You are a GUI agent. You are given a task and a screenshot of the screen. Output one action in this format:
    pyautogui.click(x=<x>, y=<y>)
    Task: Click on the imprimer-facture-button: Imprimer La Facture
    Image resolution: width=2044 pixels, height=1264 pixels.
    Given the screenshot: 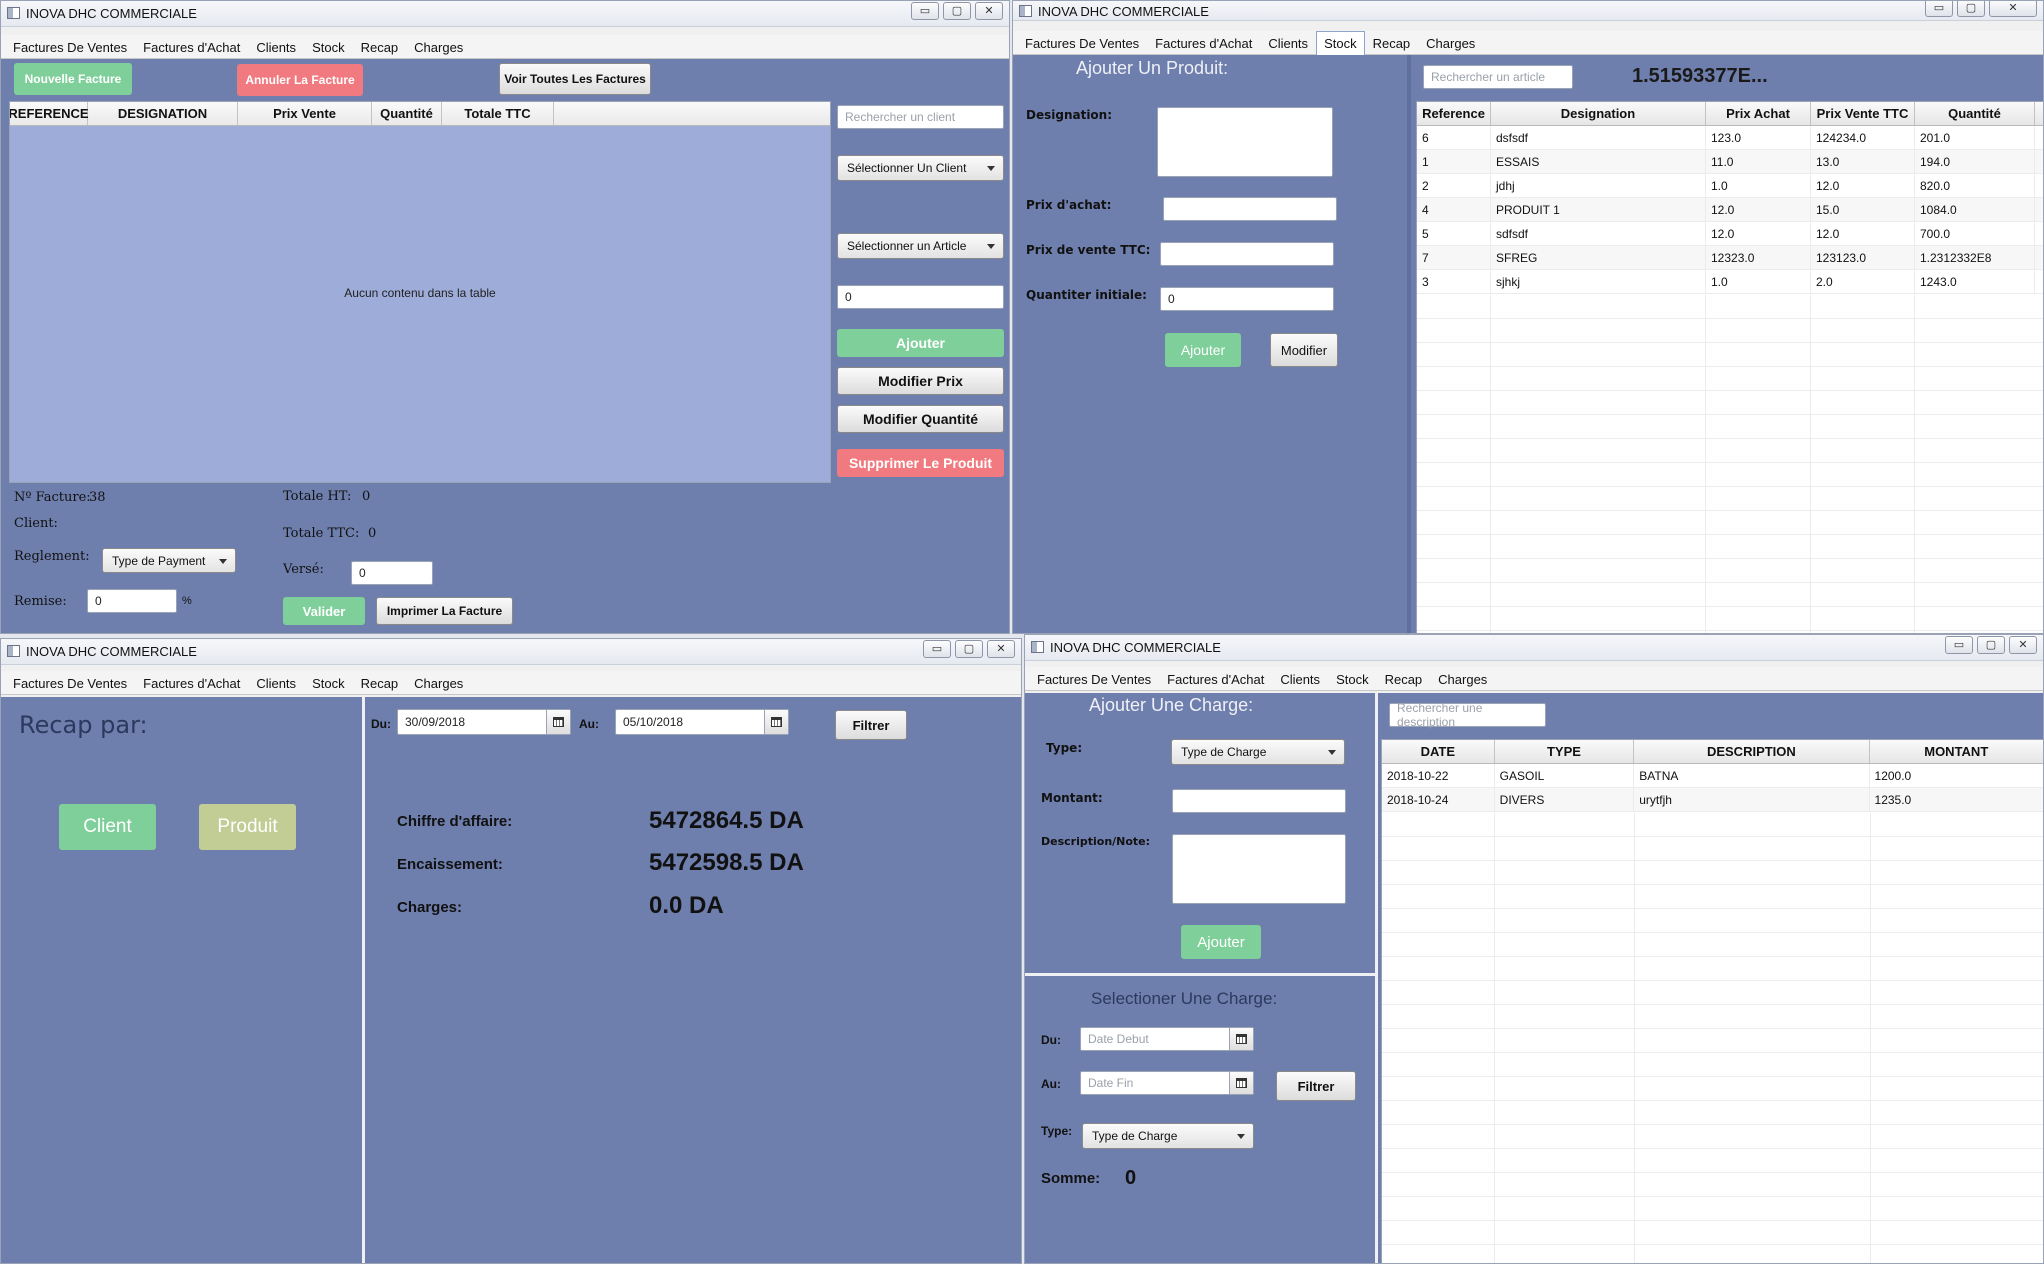 What is the action you would take?
    pyautogui.click(x=444, y=611)
    